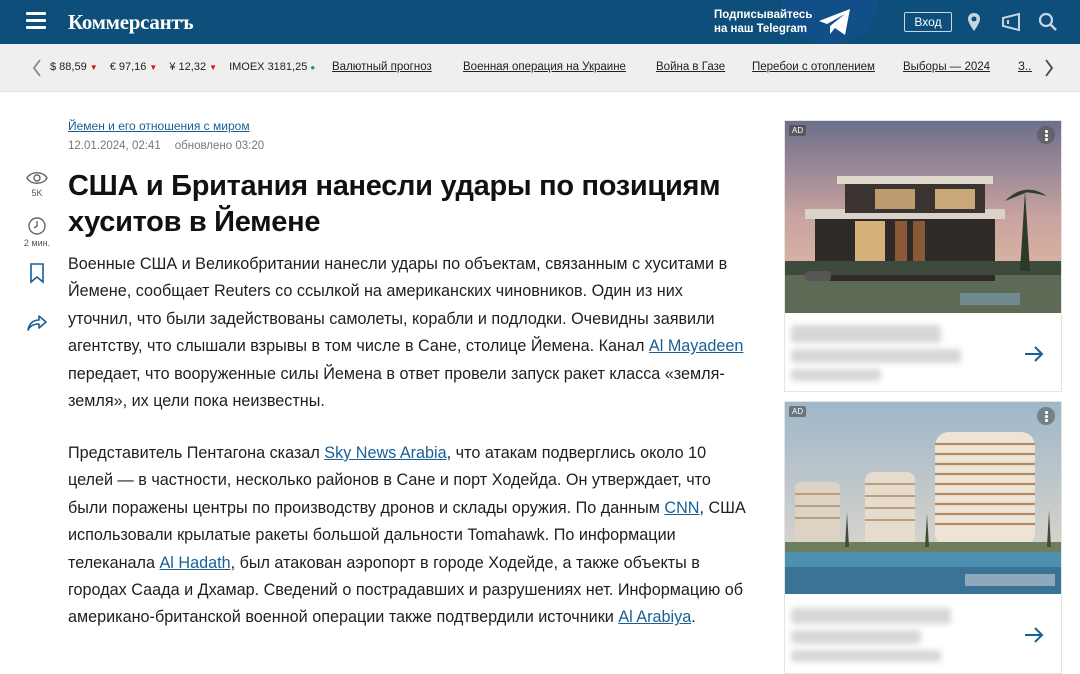 The width and height of the screenshot is (1080, 674). Describe the element at coordinates (763, 22) in the screenshot. I see `telegram-promo-text: Подписывайтесь на наш Telegram` at that location.